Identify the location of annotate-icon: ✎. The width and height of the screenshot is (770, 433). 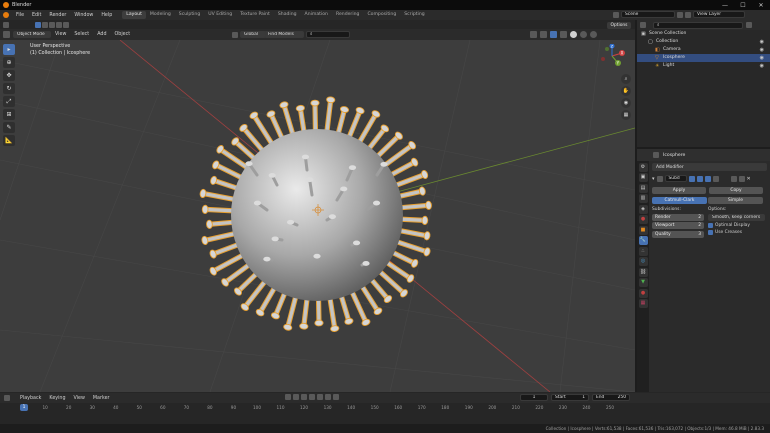
(9, 127).